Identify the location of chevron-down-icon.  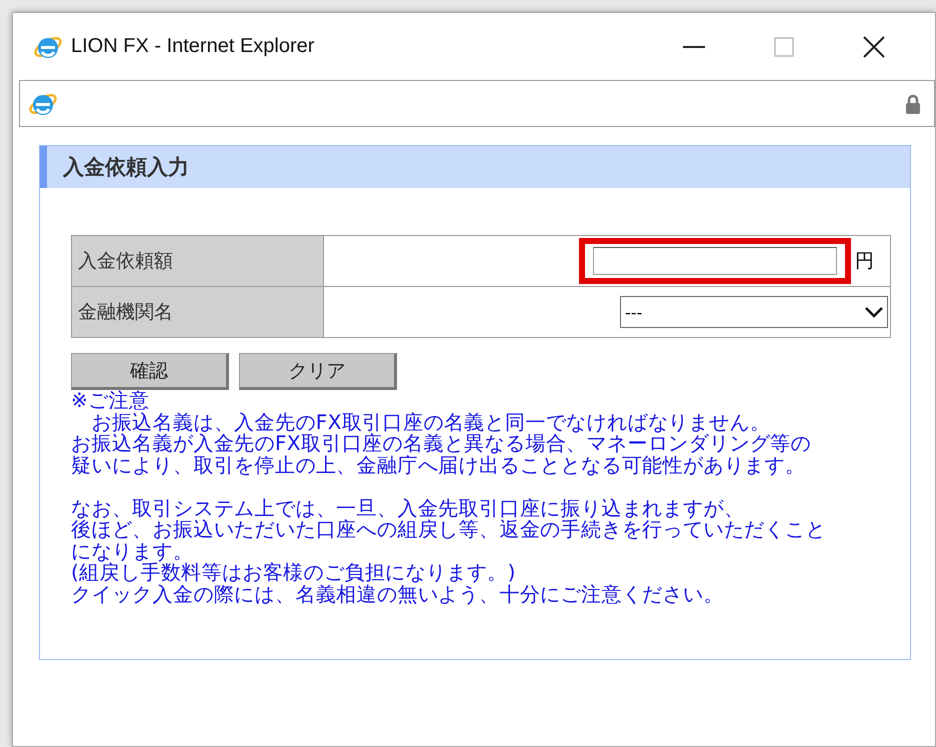
(874, 312).